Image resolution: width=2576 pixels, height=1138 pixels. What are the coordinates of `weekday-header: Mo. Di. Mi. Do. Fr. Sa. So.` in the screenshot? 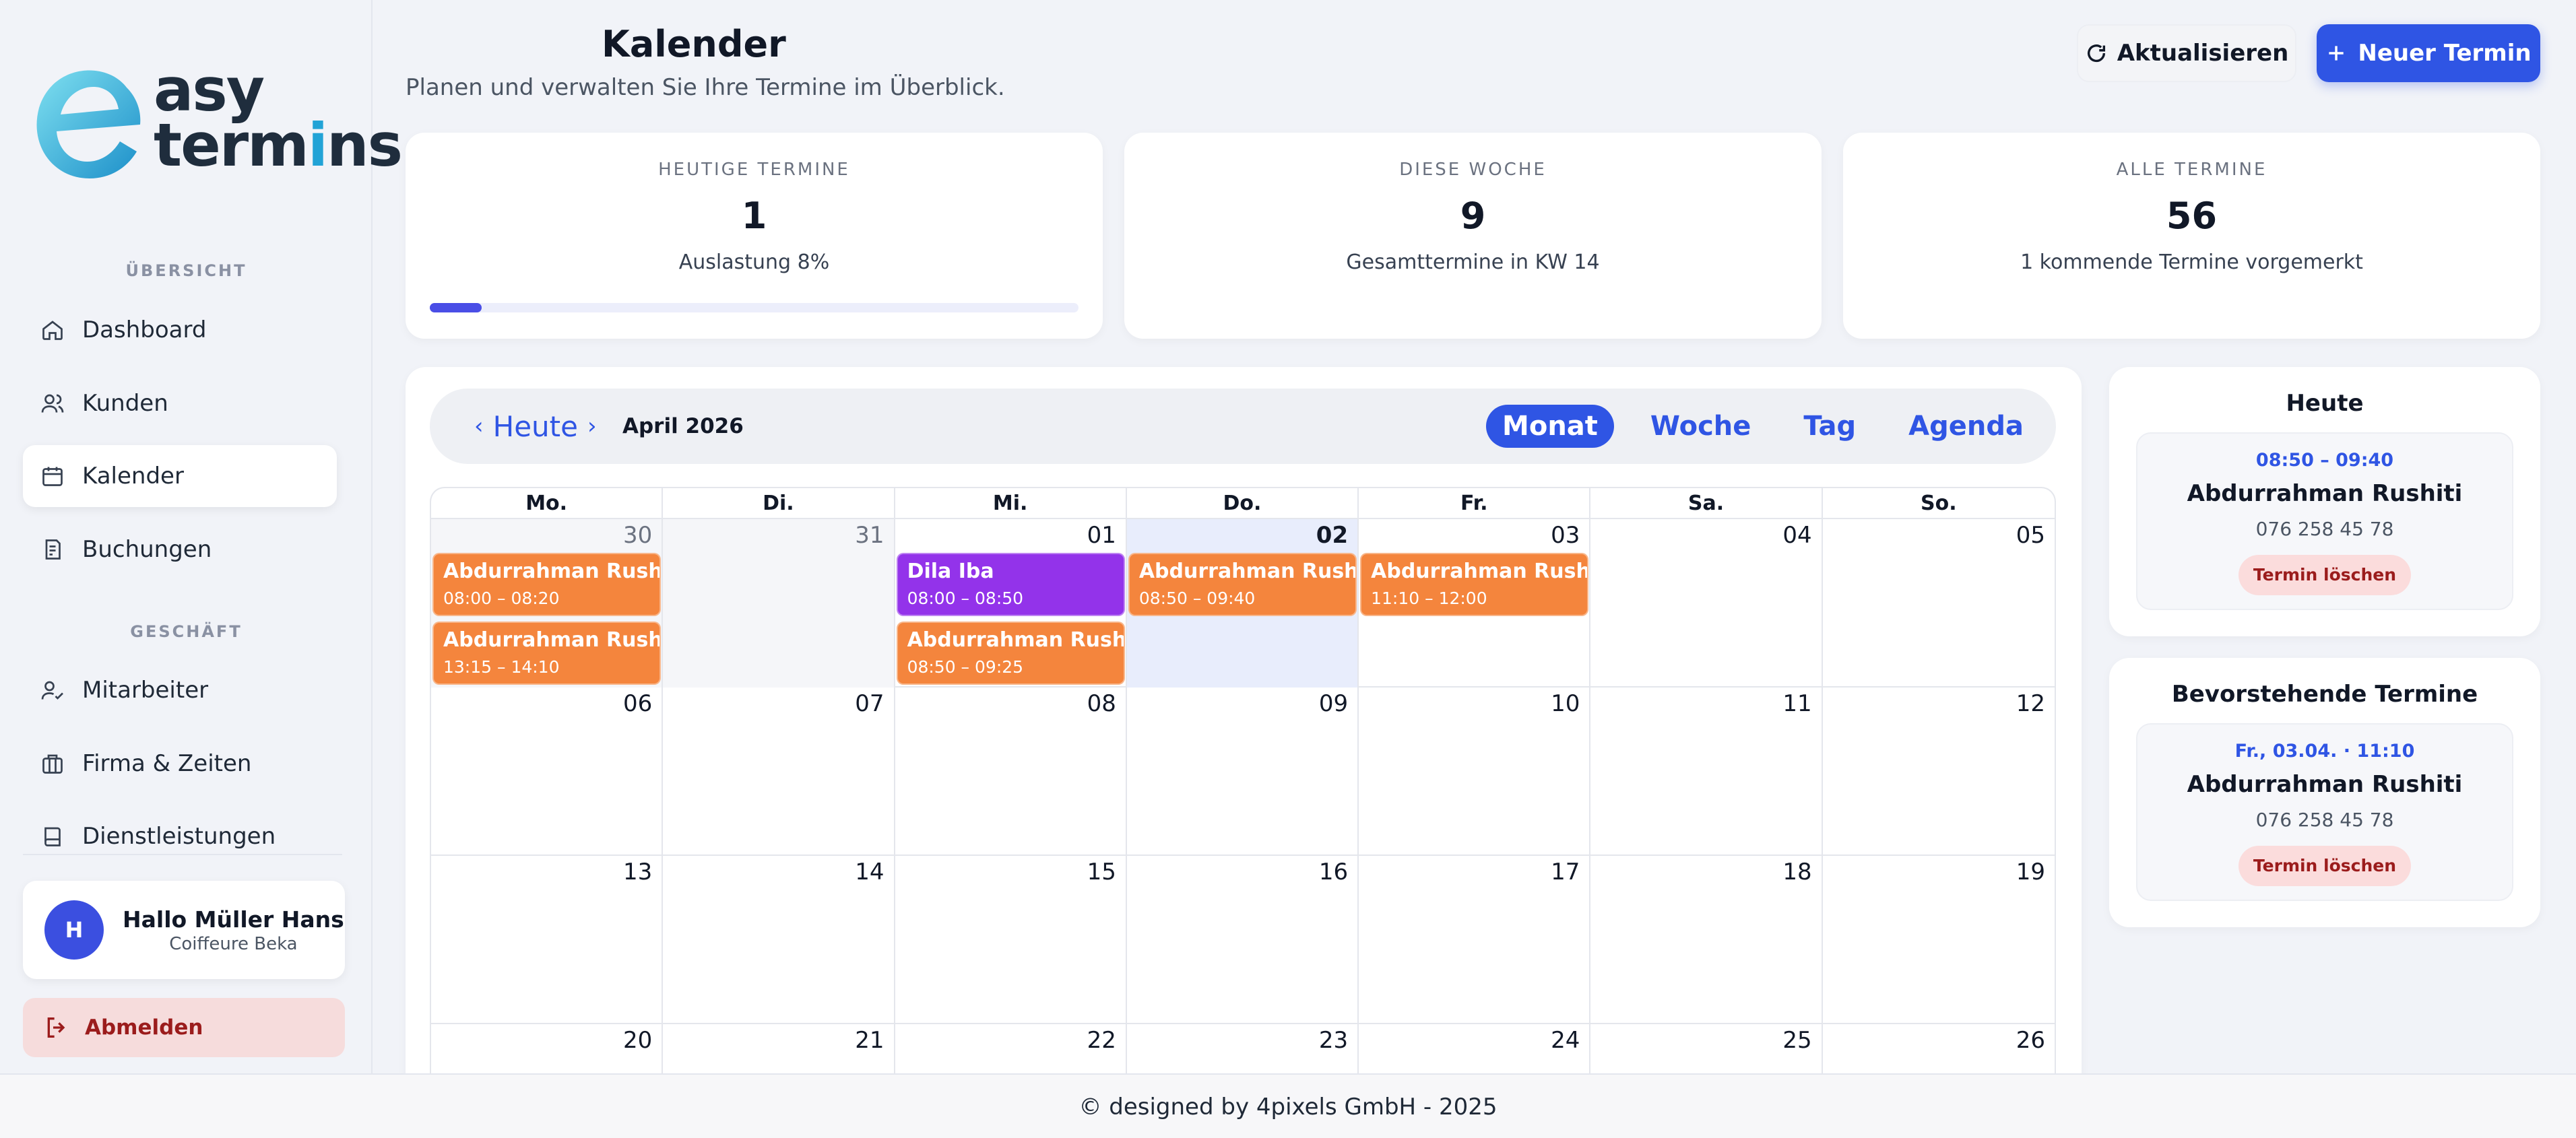 It's located at (1243, 504).